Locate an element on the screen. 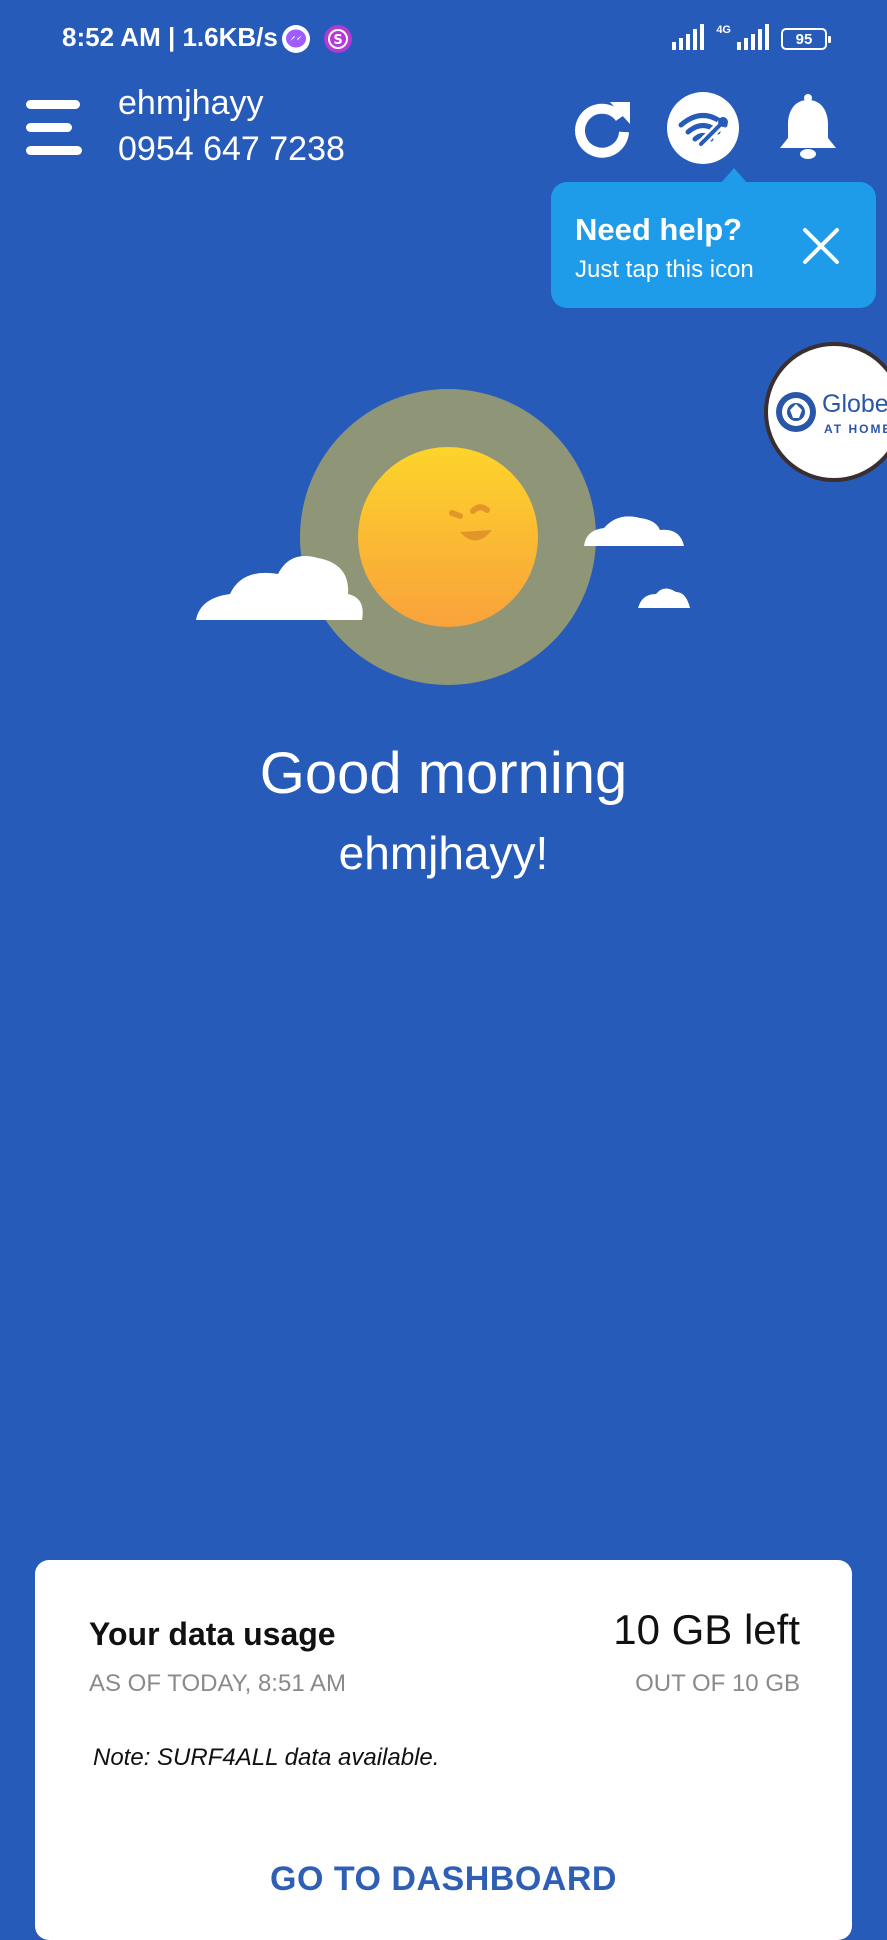  cloud-small is located at coordinates (664, 598).